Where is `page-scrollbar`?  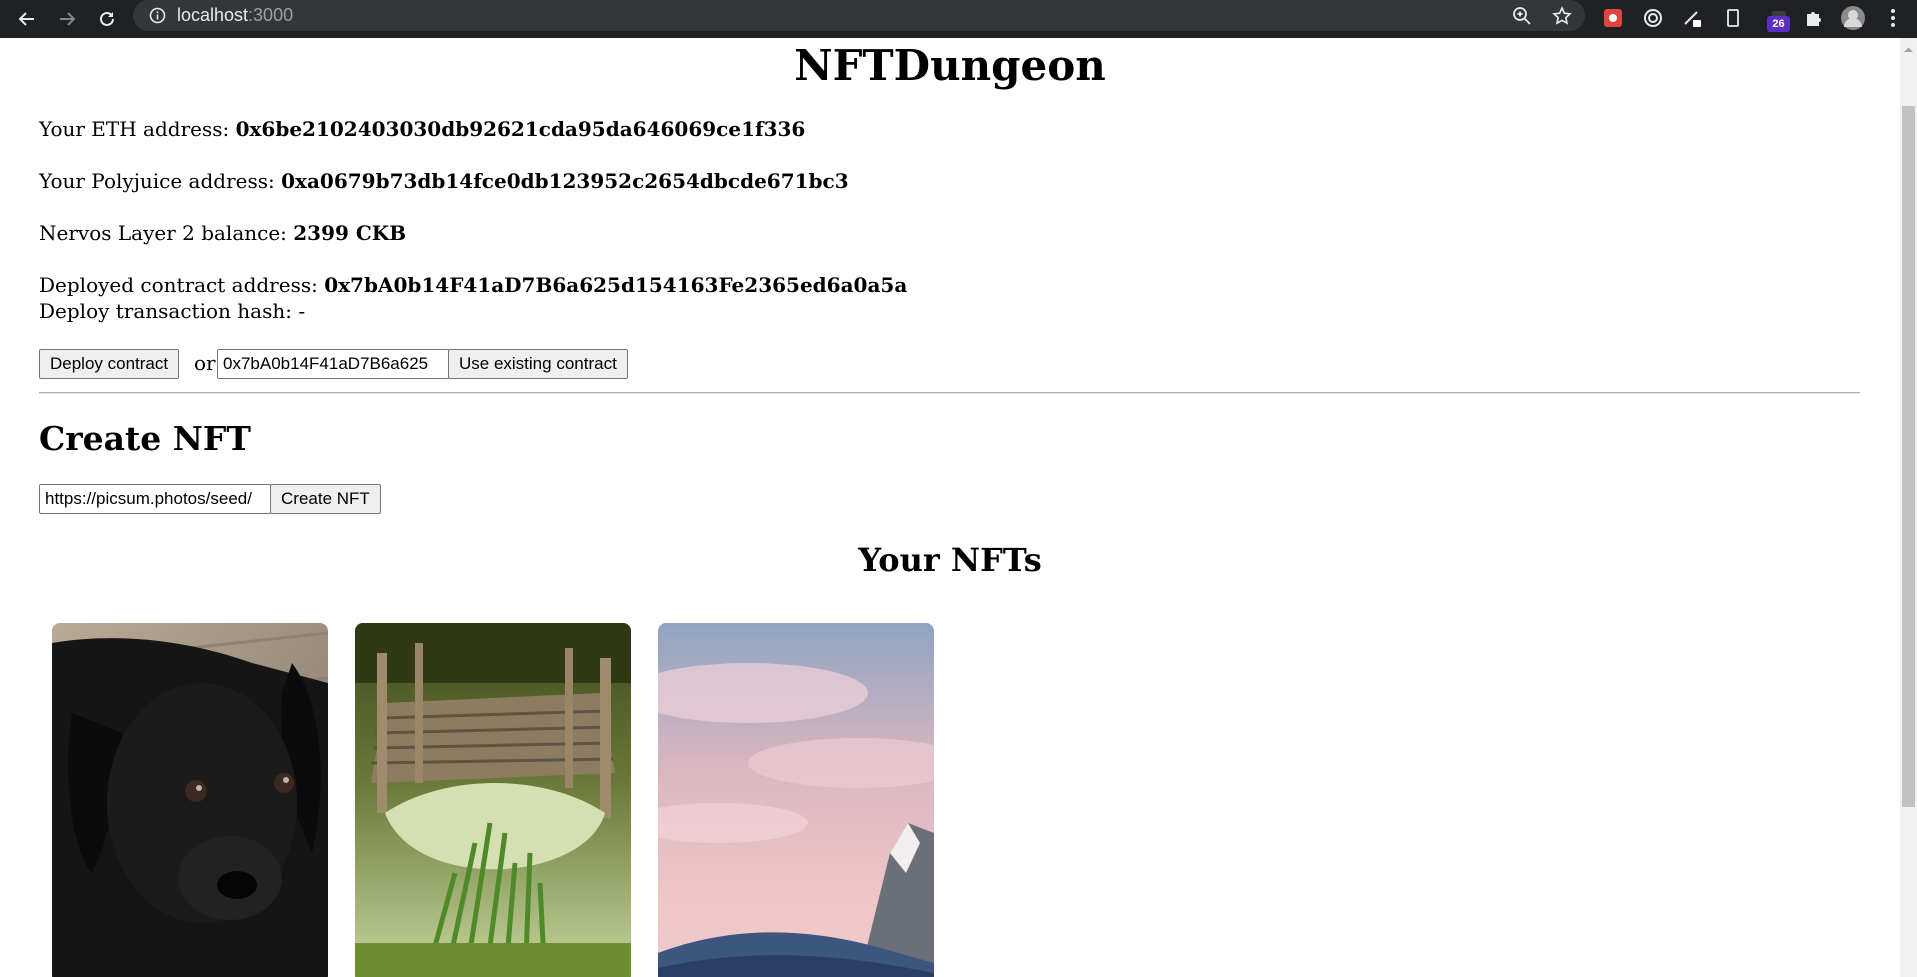 page-scrollbar is located at coordinates (1908, 507).